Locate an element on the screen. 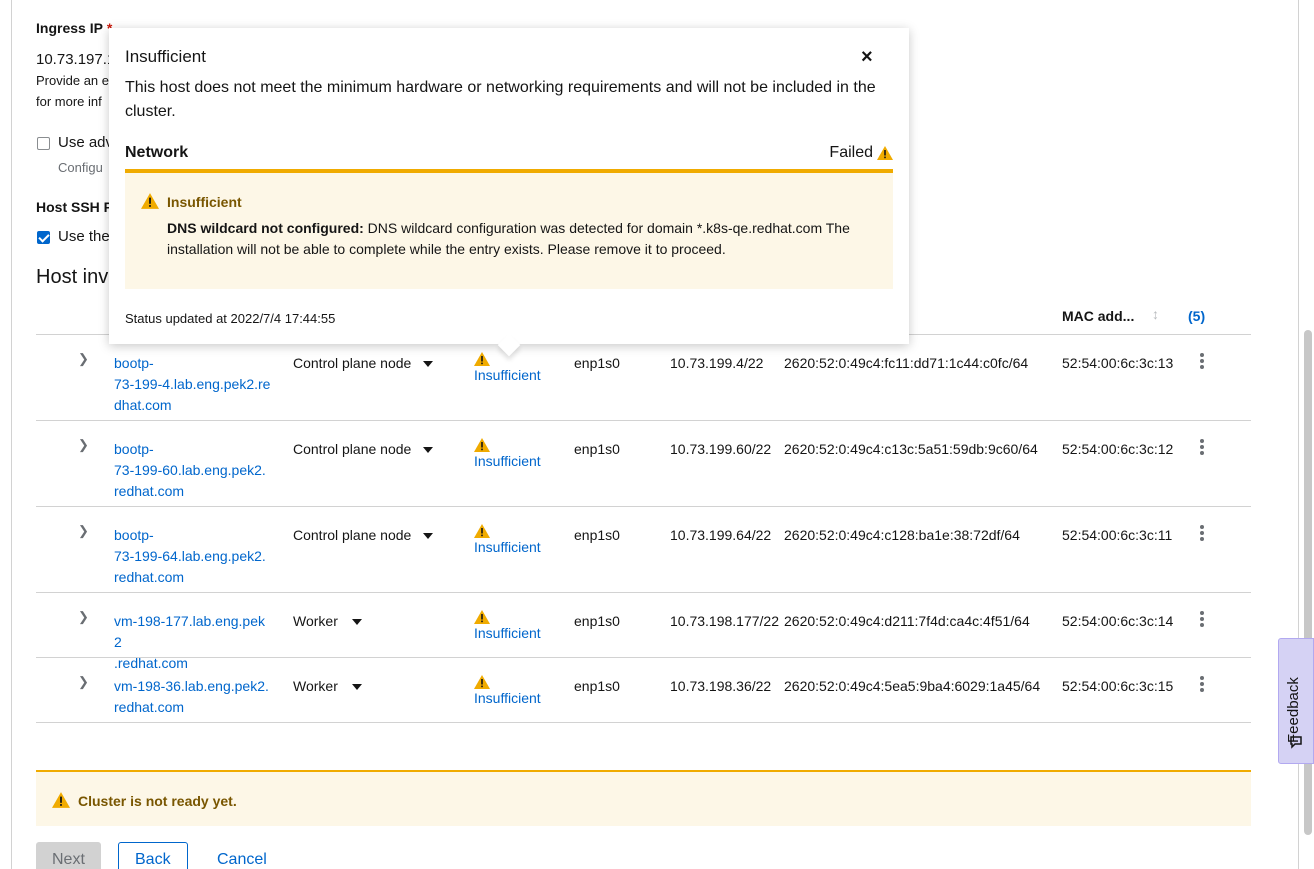  feedback-label: Feedback is located at coordinates (1293, 710).